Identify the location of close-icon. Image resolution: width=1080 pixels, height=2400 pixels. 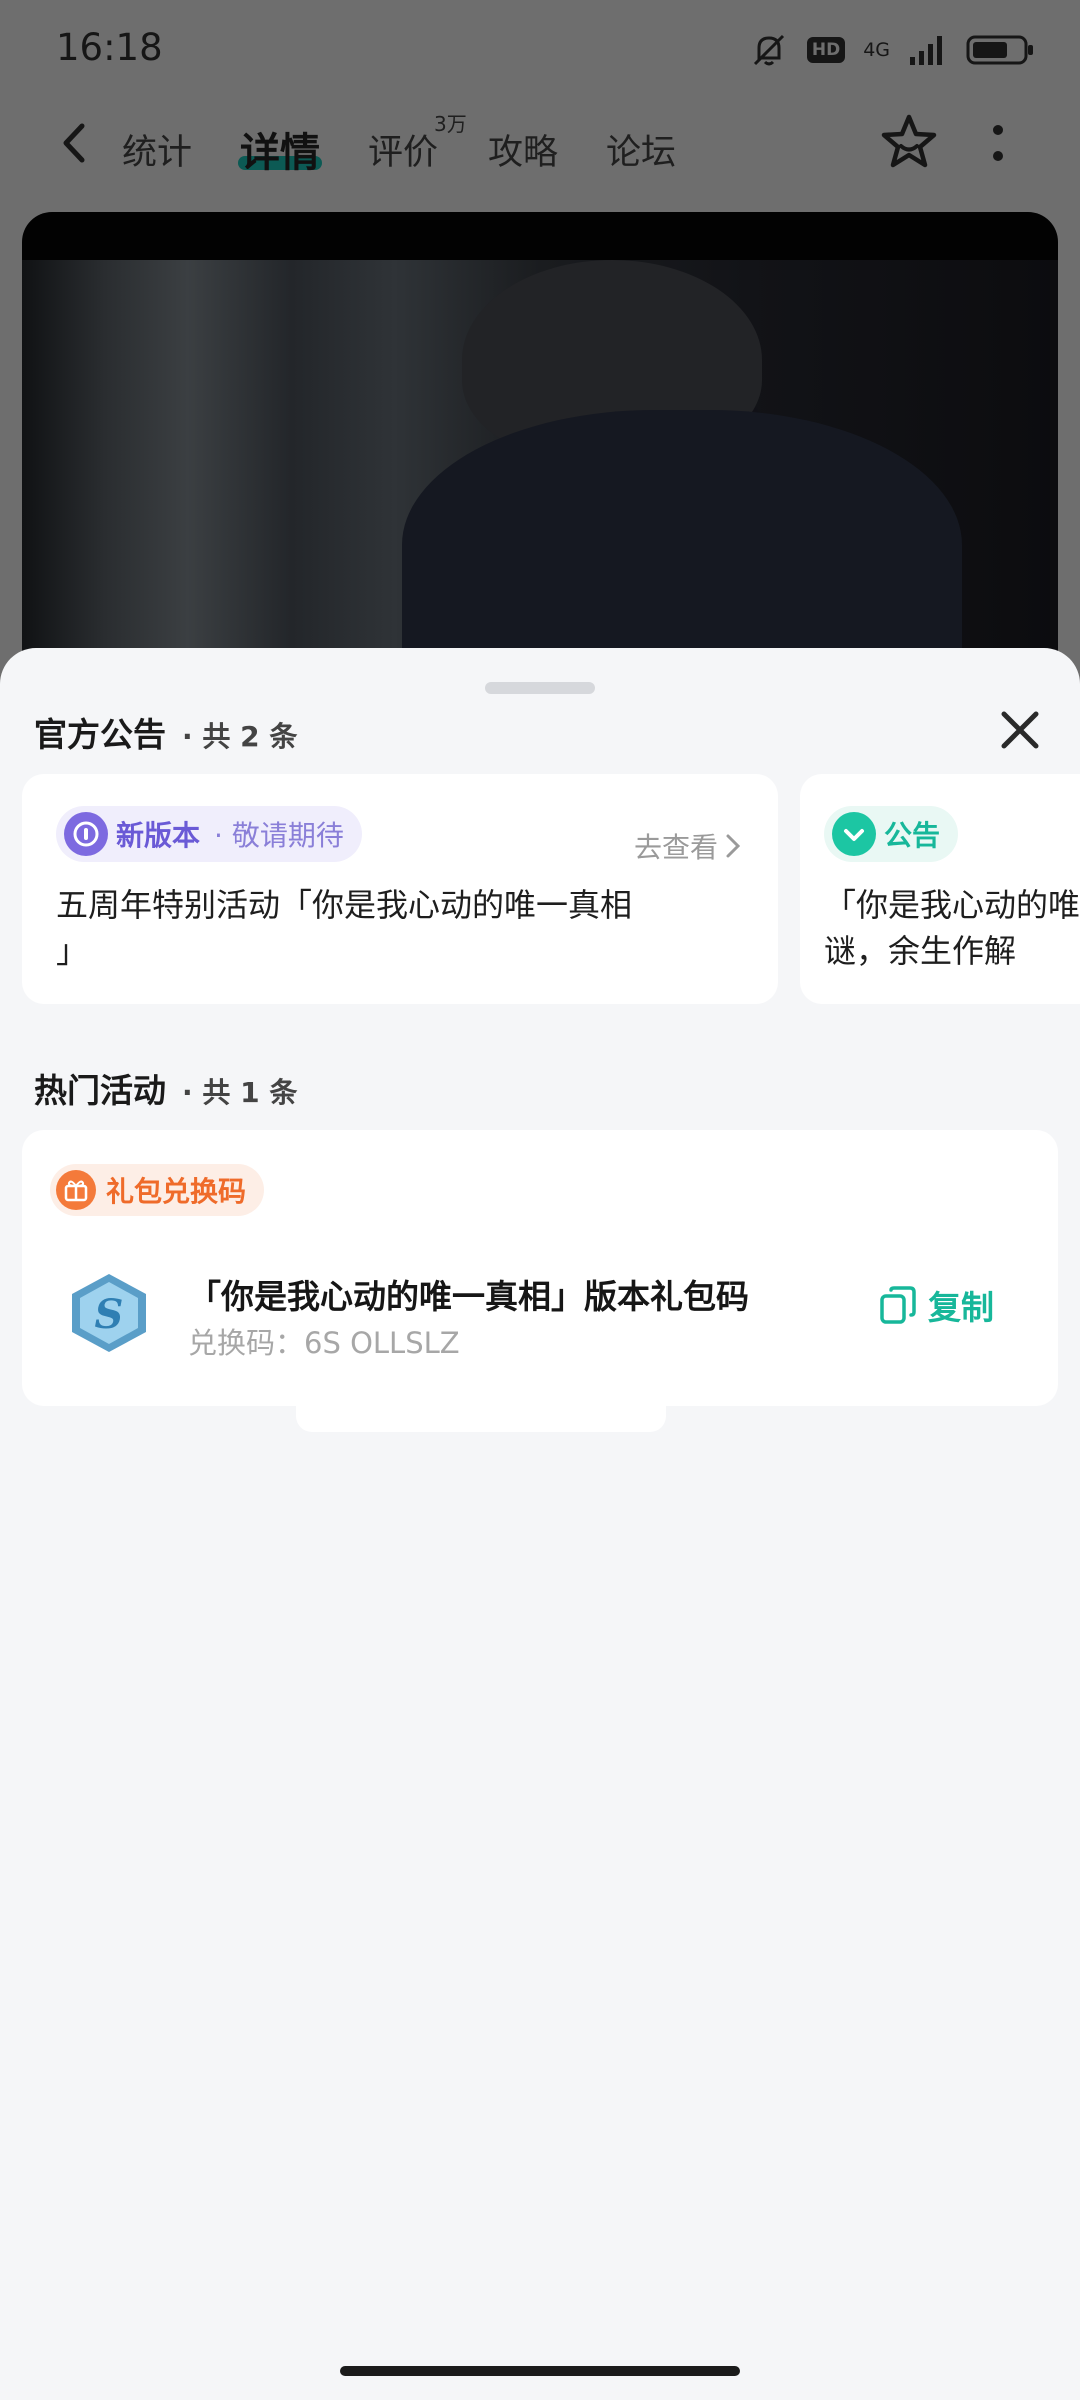
(1020, 730).